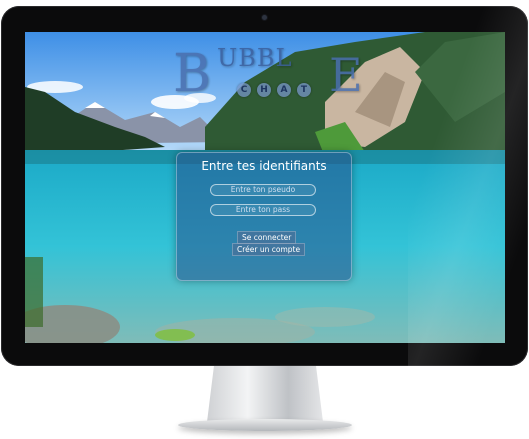 The width and height of the screenshot is (529, 439). What do you see at coordinates (244, 90) in the screenshot?
I see `logo-bubble-c: C` at bounding box center [244, 90].